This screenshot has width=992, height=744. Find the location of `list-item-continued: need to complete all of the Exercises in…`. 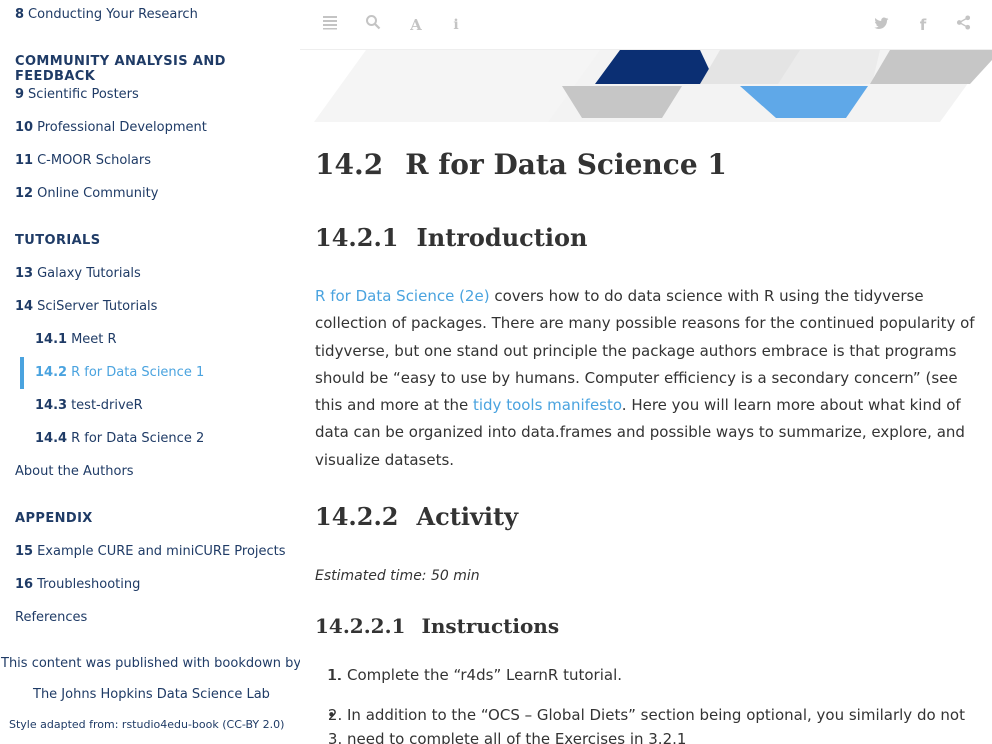

list-item-continued: need to complete all of the Exercises in… is located at coordinates (516, 737).